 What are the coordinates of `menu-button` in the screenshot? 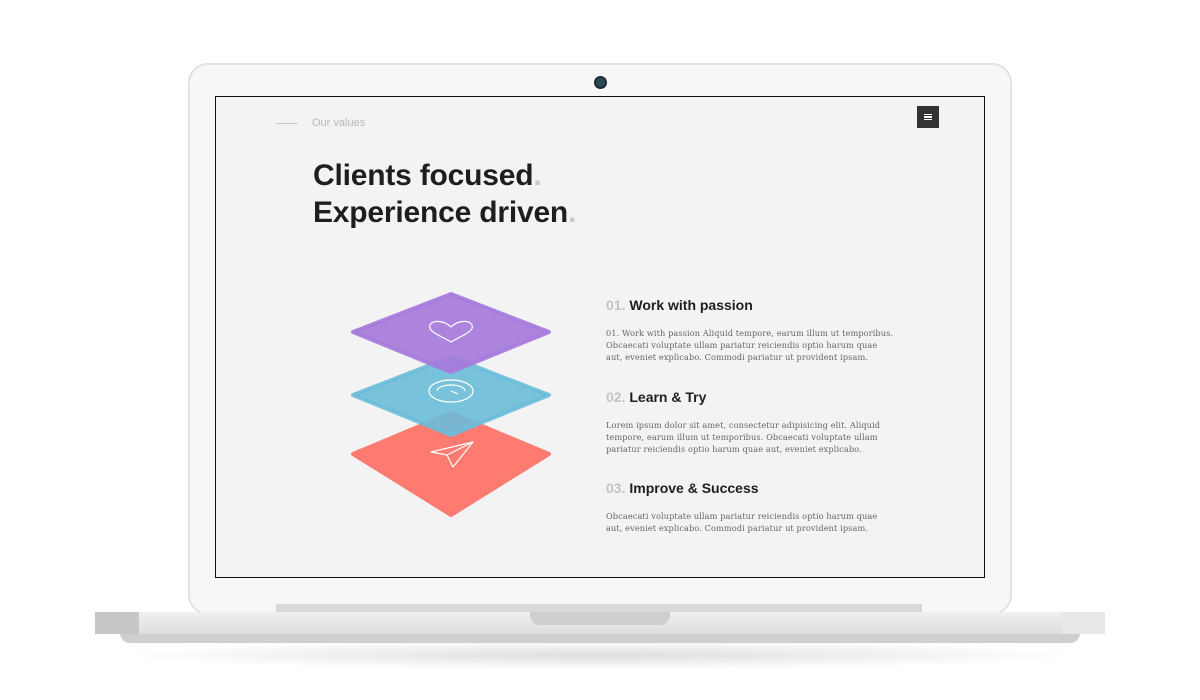 It's located at (928, 117).